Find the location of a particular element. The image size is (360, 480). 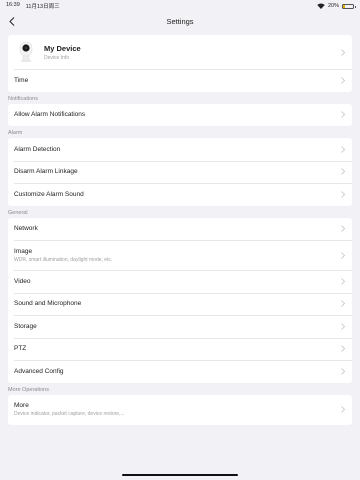

section-header-more-operations: More Operations is located at coordinates (28, 389).